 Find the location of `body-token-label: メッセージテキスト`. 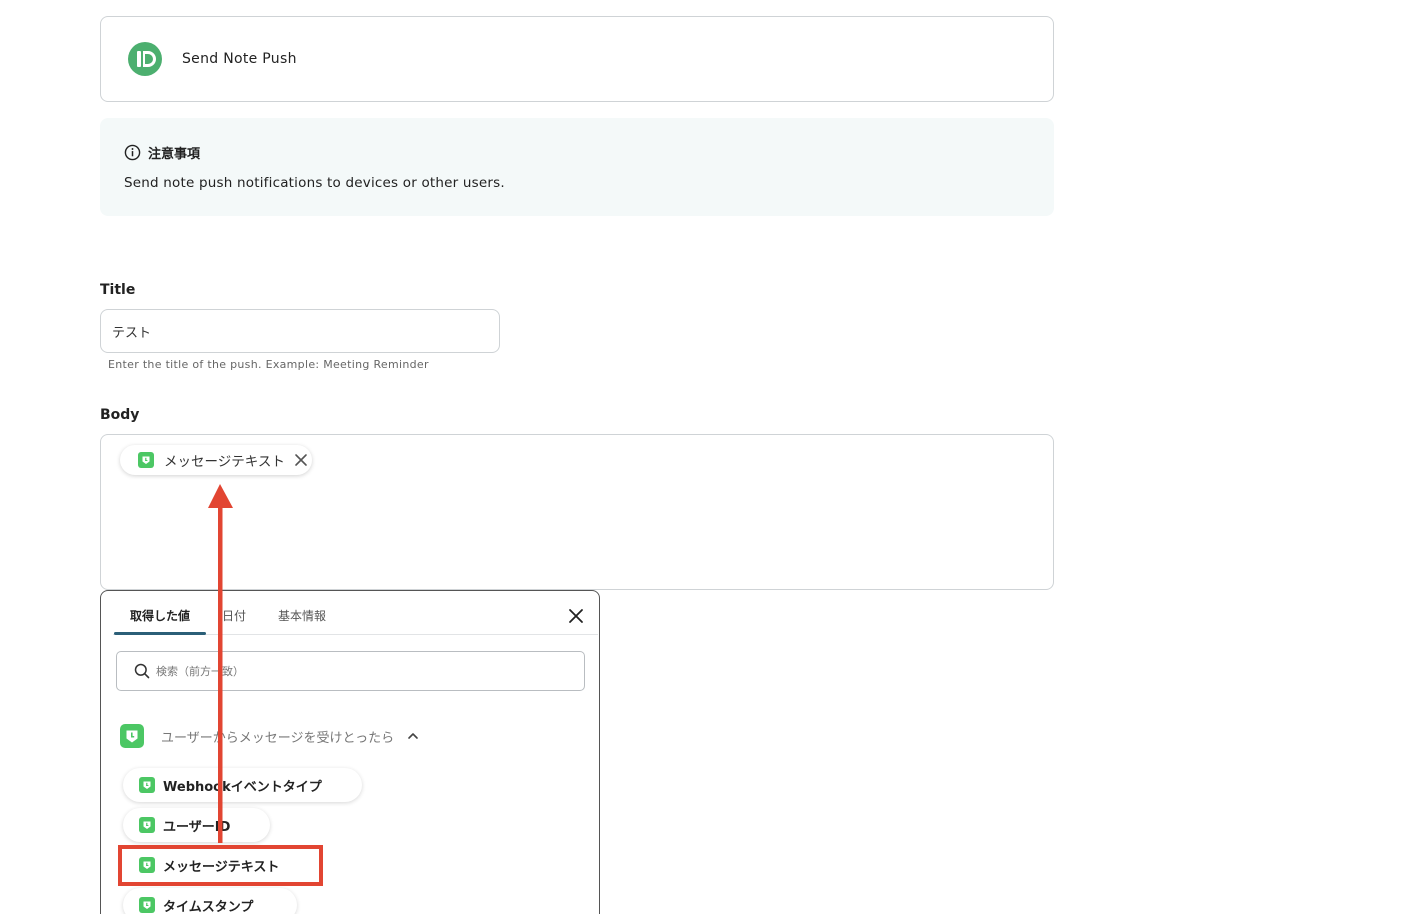

body-token-label: メッセージテキスト is located at coordinates (224, 462).